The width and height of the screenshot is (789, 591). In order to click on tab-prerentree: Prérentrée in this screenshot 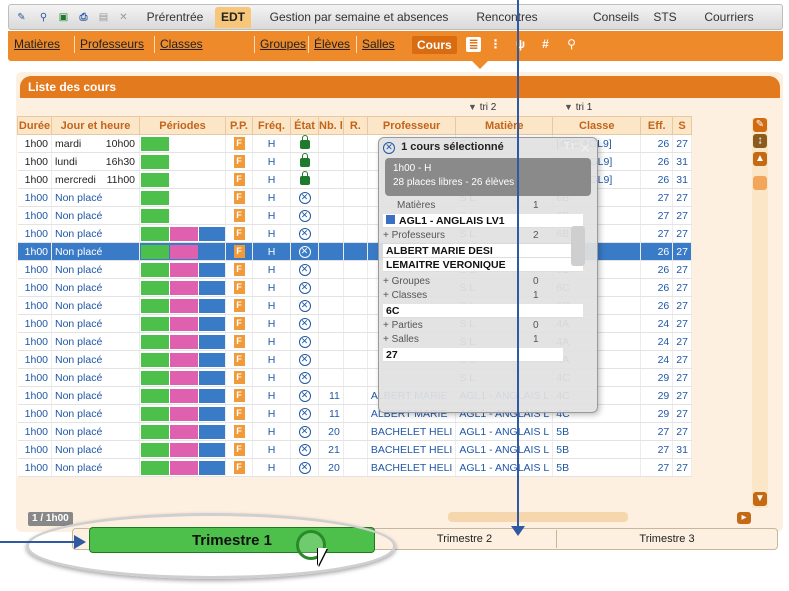, I will do `click(175, 17)`.